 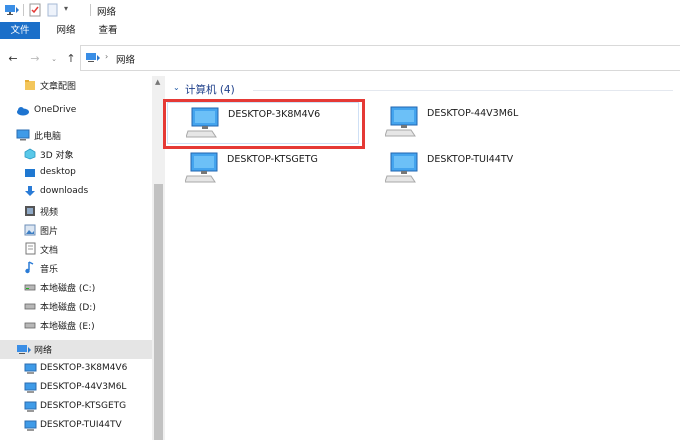 I want to click on sidebar-item-label: downloads, so click(x=64, y=191).